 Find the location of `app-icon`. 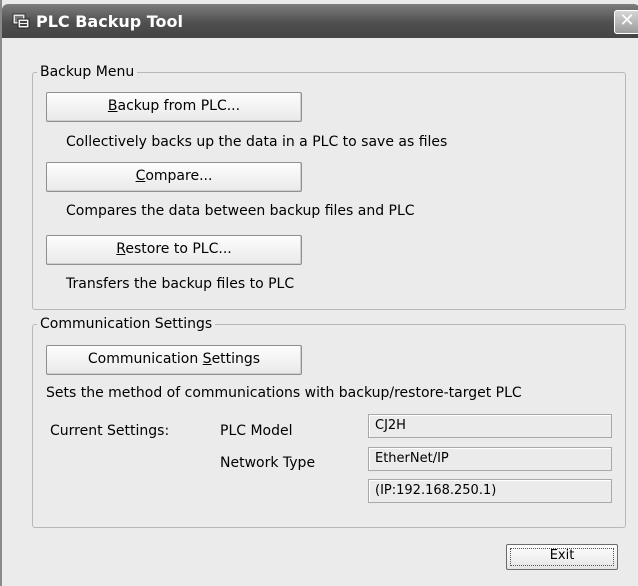

app-icon is located at coordinates (21, 21).